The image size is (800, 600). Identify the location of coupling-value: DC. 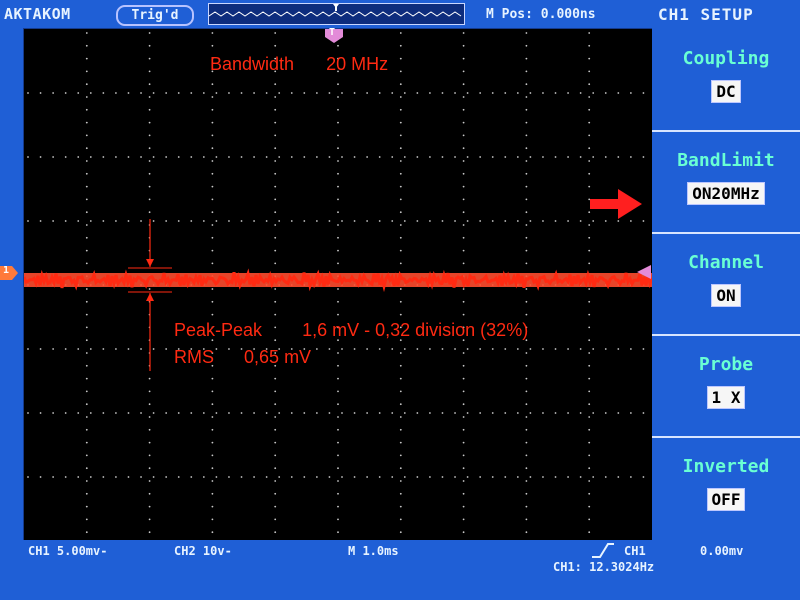
(726, 91).